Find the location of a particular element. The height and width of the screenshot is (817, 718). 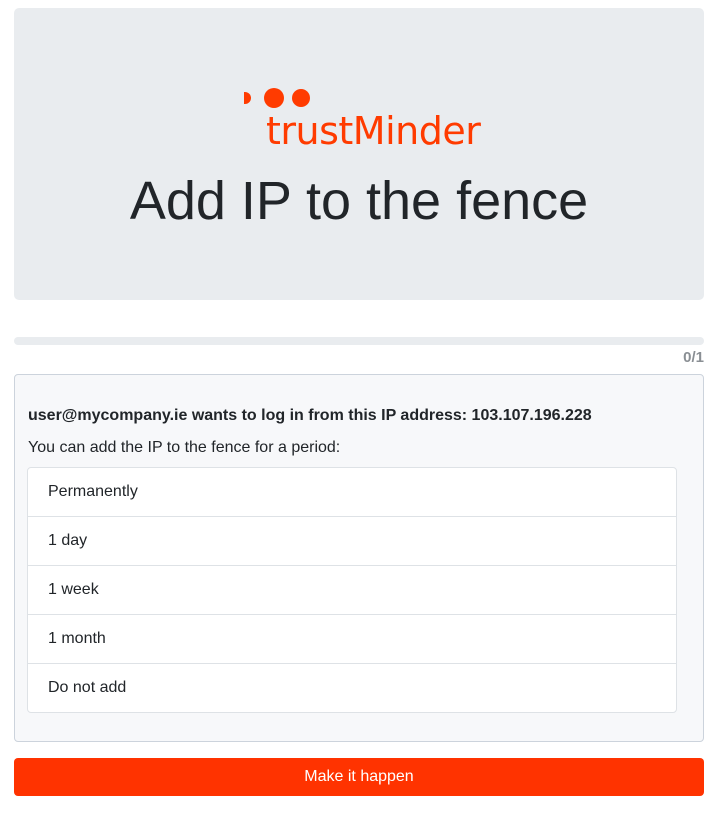

progress-bar is located at coordinates (359, 341).